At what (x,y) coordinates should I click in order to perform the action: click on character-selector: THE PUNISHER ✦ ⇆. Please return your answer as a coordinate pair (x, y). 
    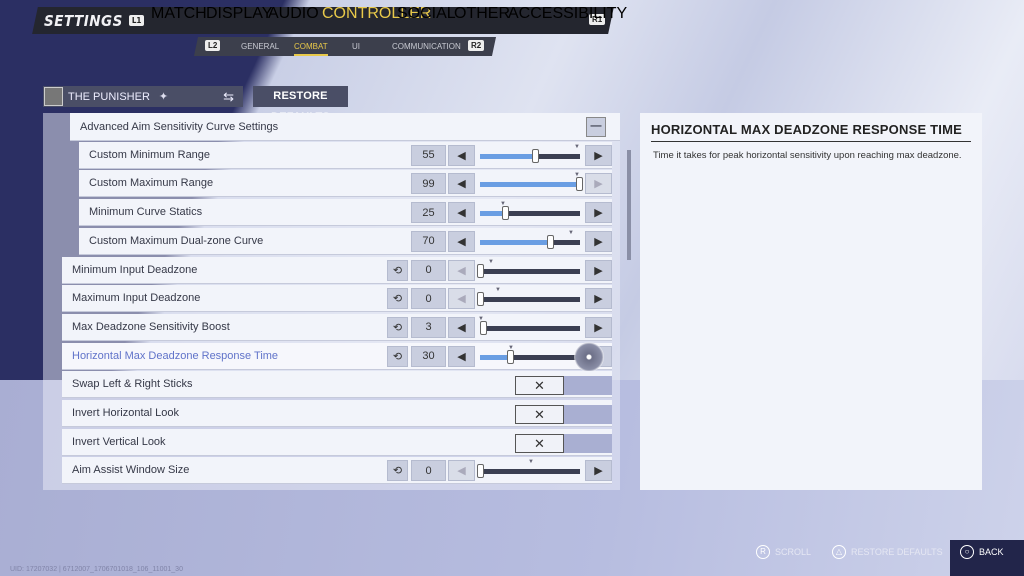
    Looking at the image, I should click on (143, 96).